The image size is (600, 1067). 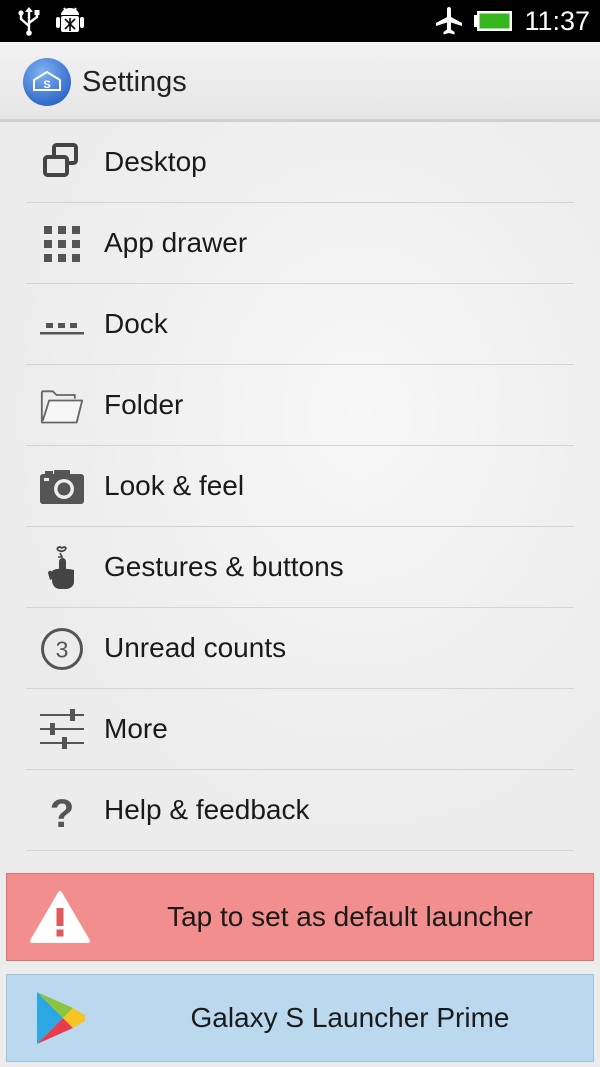 I want to click on settings-item-look-and-feel: Look & feel, so click(x=300, y=486).